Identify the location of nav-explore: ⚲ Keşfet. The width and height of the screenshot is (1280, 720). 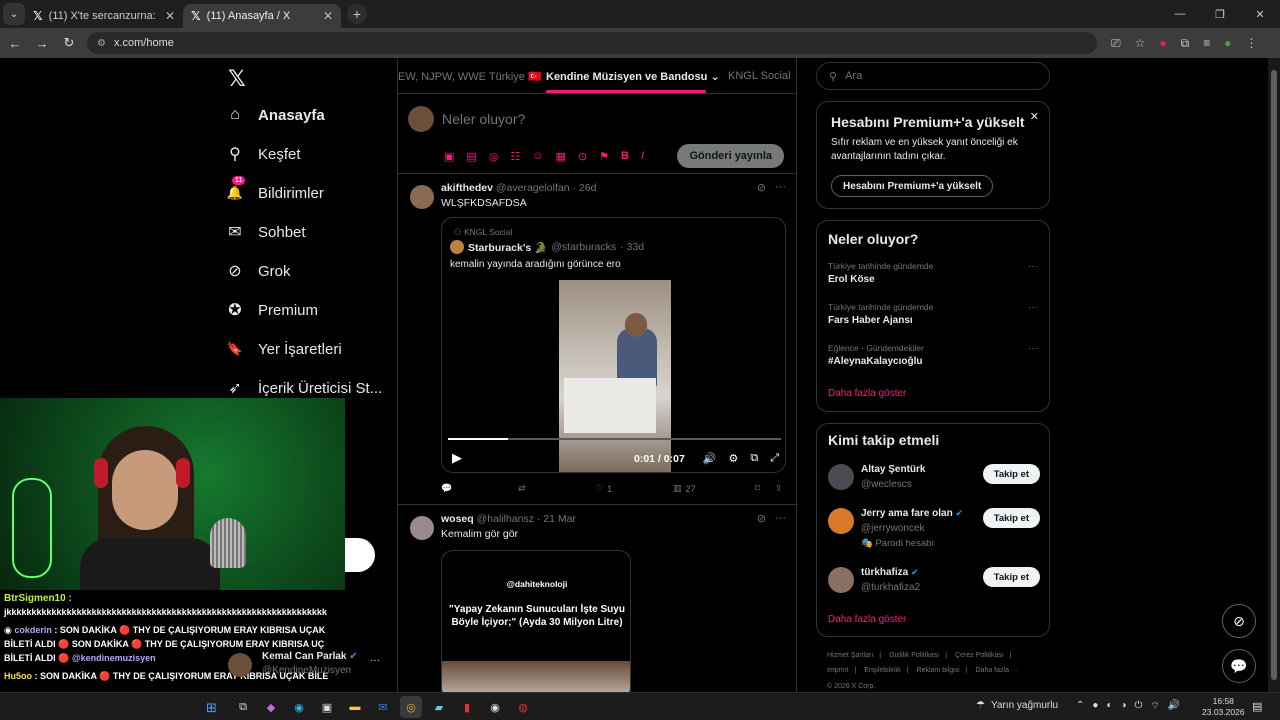
(263, 154).